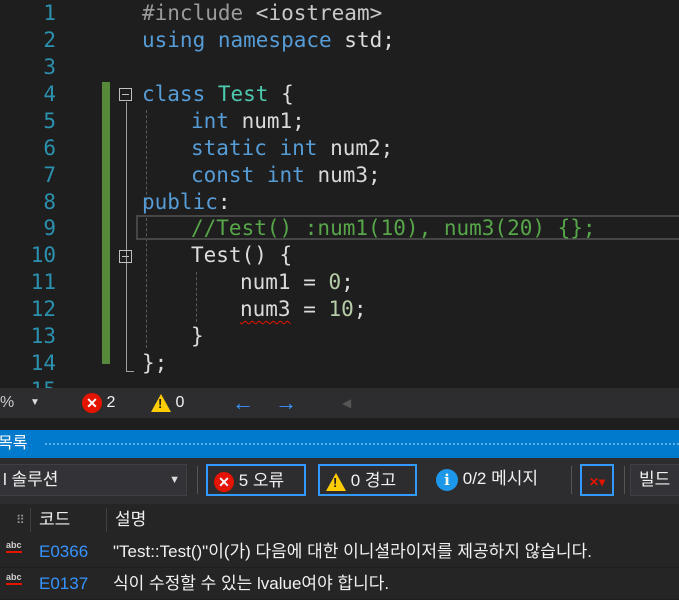  I want to click on code-line: 7 const int num3;, so click(339, 175).